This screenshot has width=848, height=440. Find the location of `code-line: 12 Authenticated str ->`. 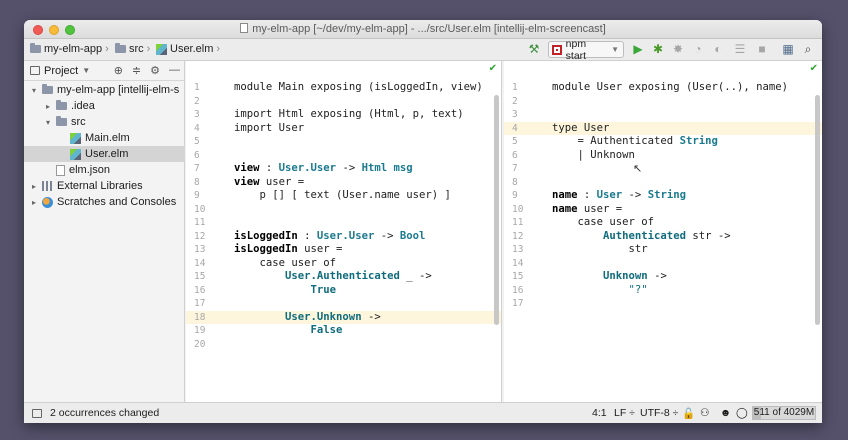

code-line: 12 Authenticated str -> is located at coordinates (663, 237).